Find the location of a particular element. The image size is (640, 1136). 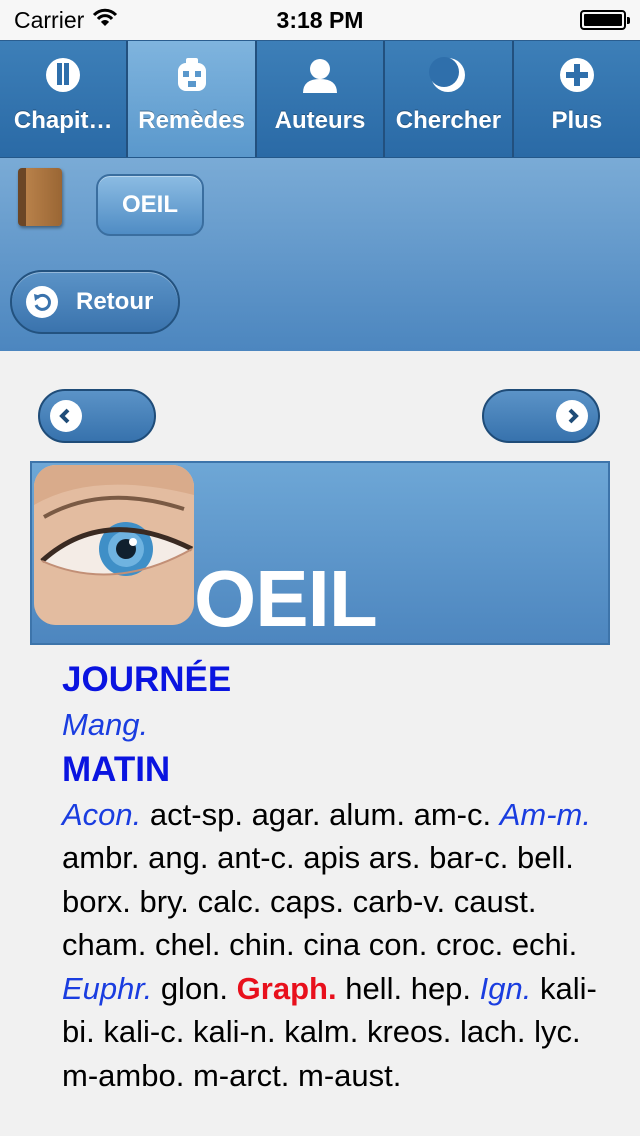

remedy-item: ang. is located at coordinates (178, 857).